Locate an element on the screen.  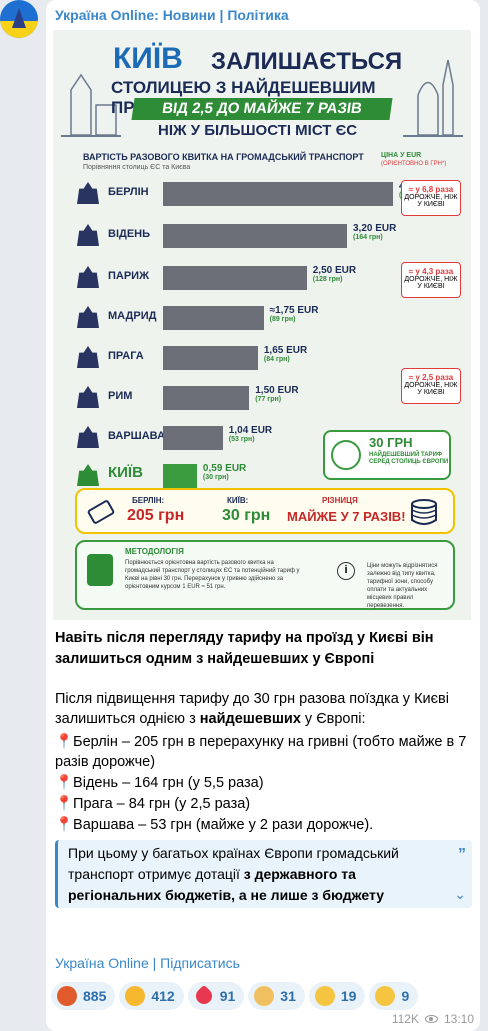
post-paragraph-end: у Європі: is located at coordinates (333, 719).